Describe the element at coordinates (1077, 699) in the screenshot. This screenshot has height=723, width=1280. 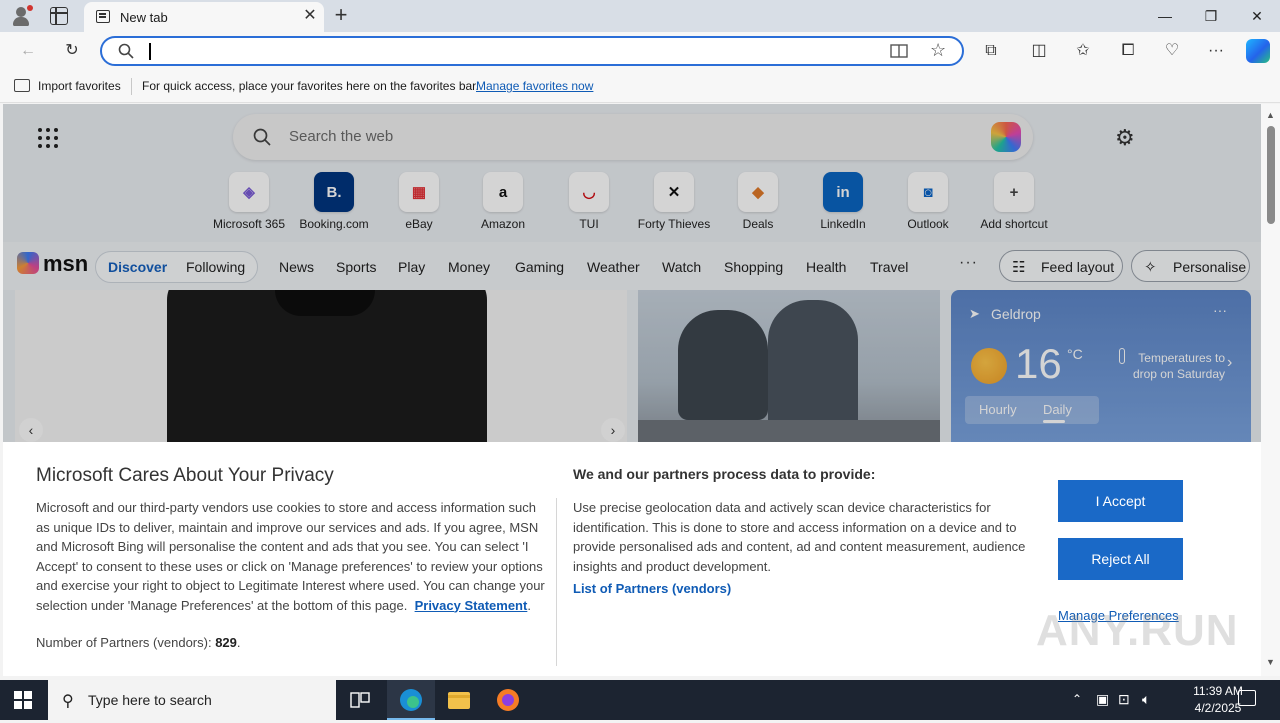
I see `show-hidden-icons: ⌃` at that location.